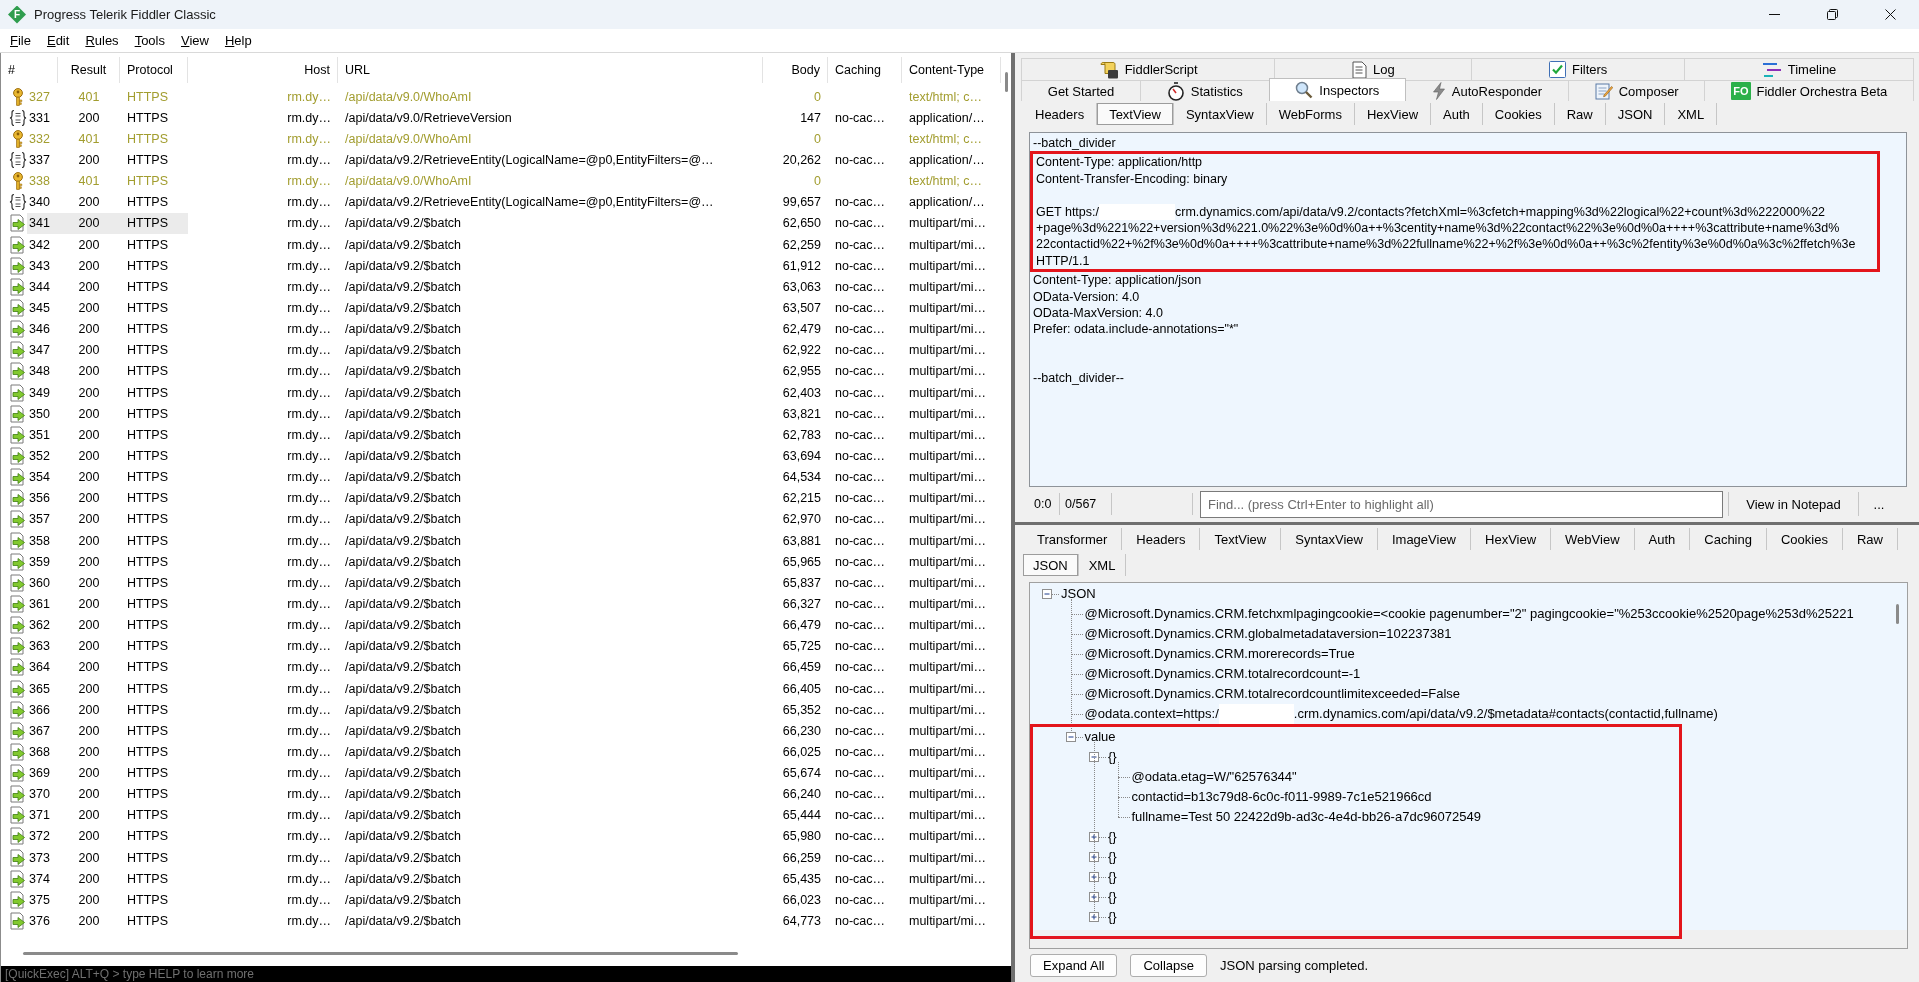  I want to click on body-size-cell-text: 63,507, so click(801, 308).